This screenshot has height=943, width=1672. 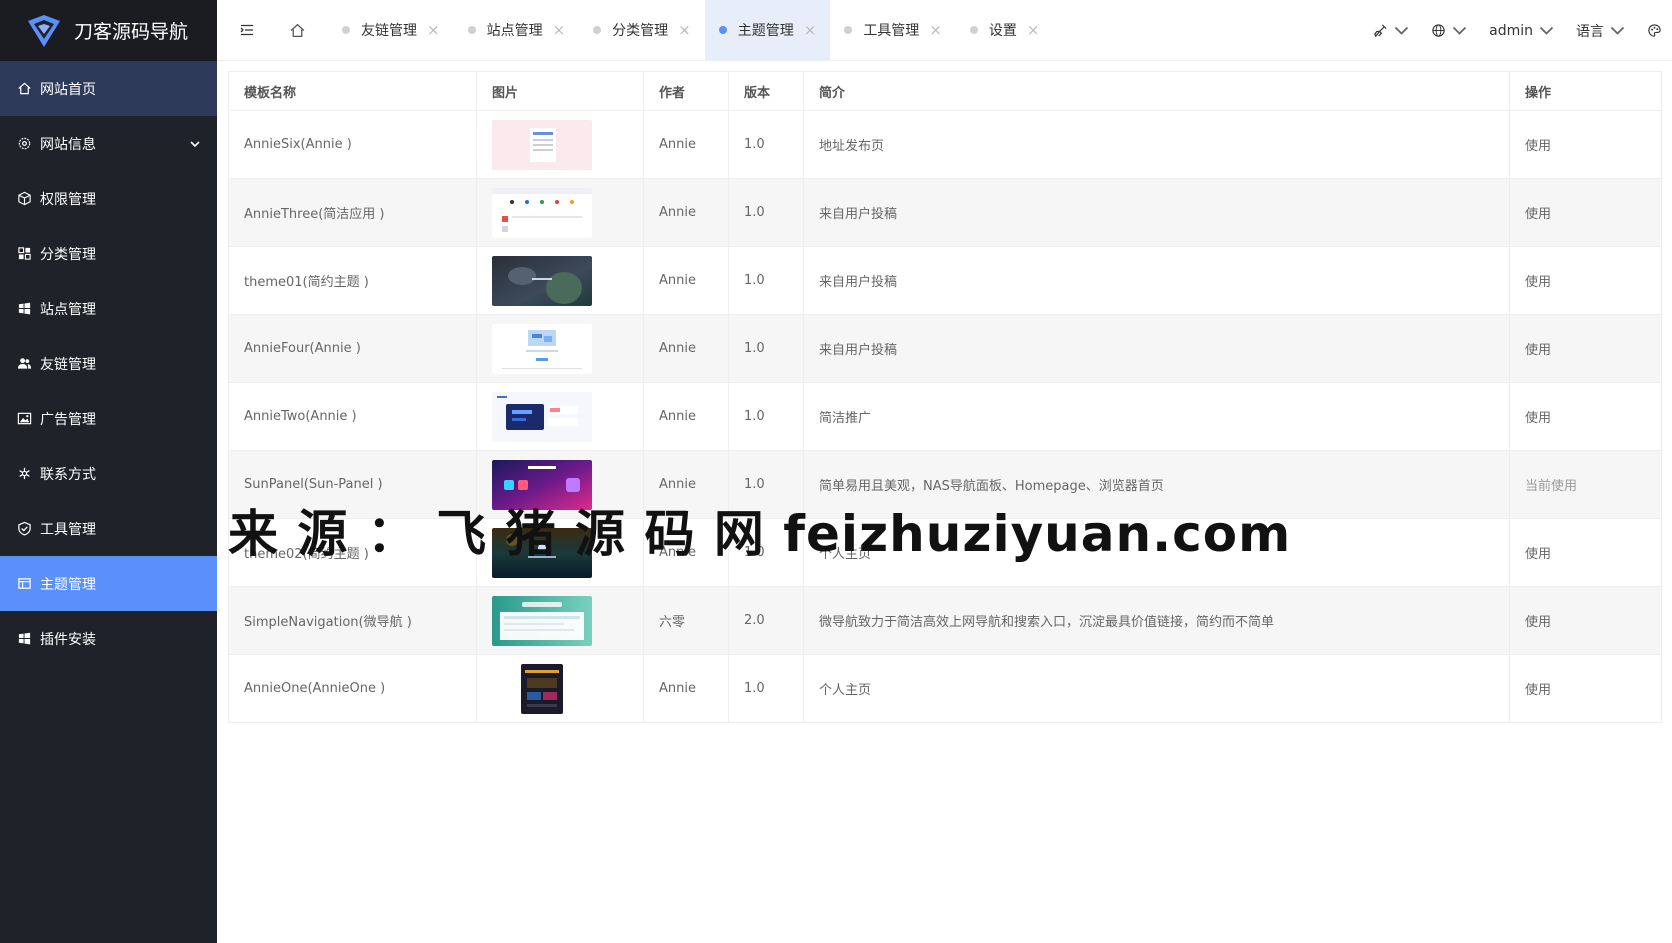 I want to click on table-row: AnnieTwo(Annie ) Annie 1.0 简洁推广 使用, so click(x=945, y=416).